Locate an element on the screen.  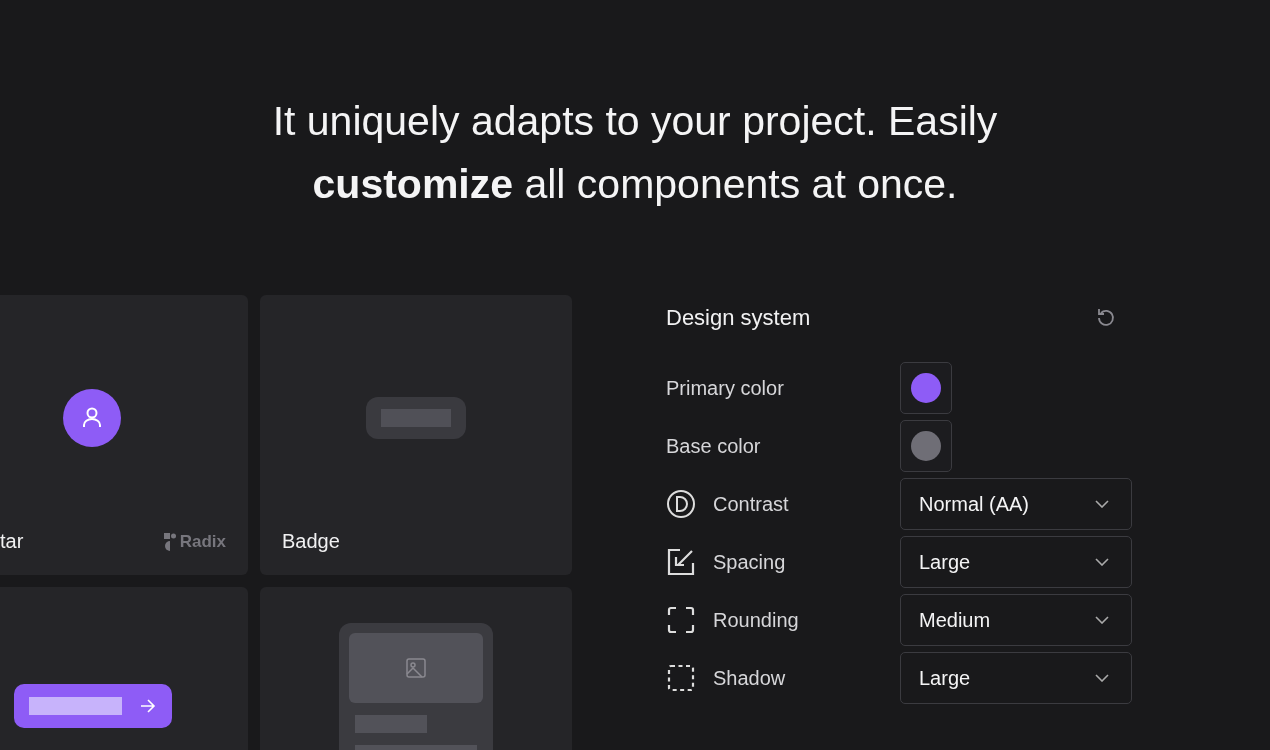
panel-title: Design system is located at coordinates (738, 318).